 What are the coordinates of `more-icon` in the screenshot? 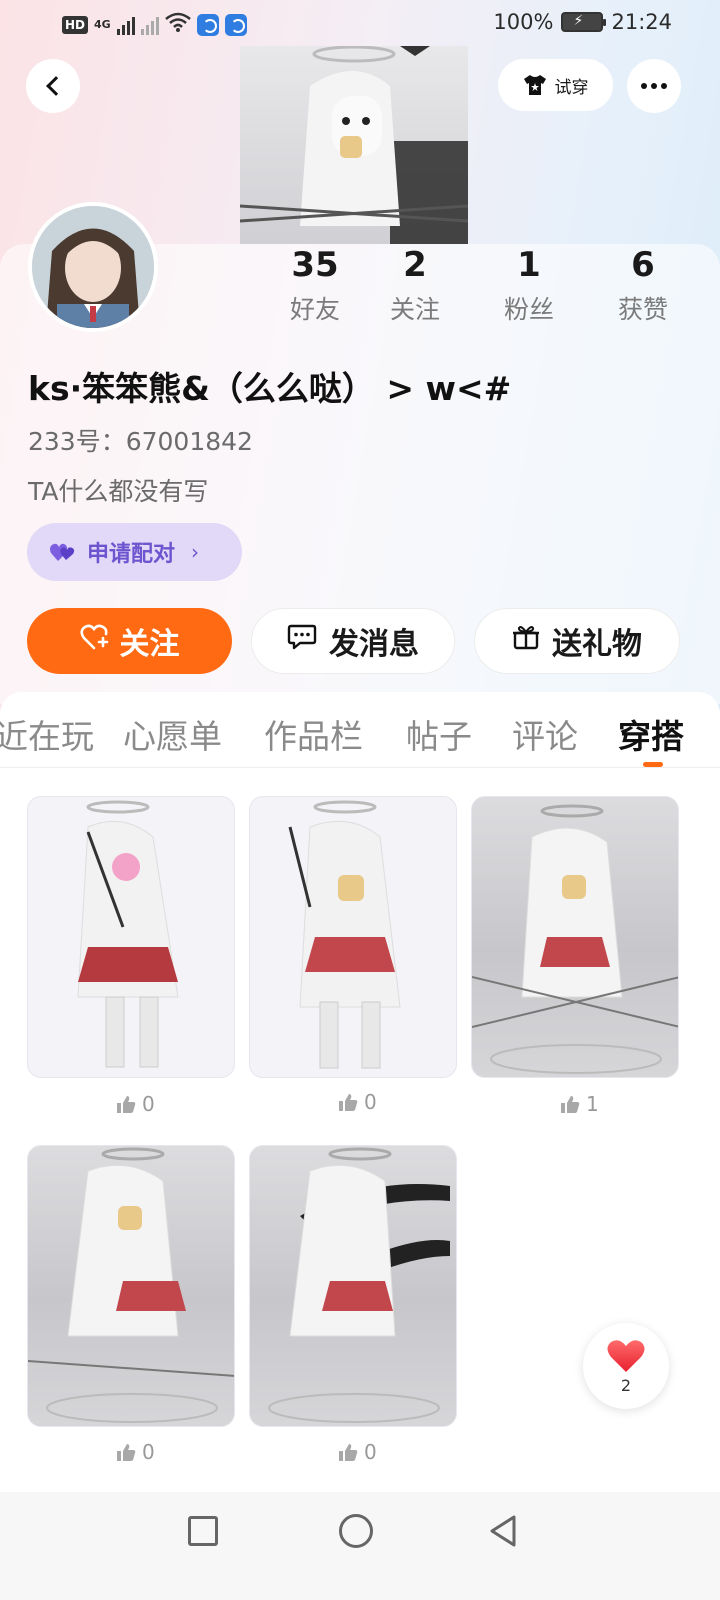 It's located at (644, 86).